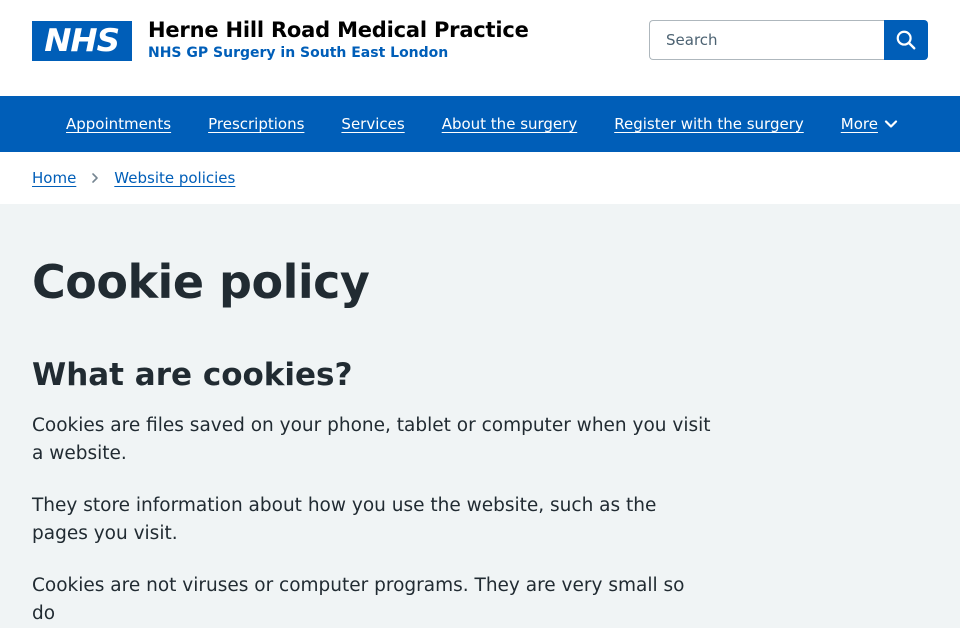  What do you see at coordinates (859, 124) in the screenshot?
I see `nav-more-label: More` at bounding box center [859, 124].